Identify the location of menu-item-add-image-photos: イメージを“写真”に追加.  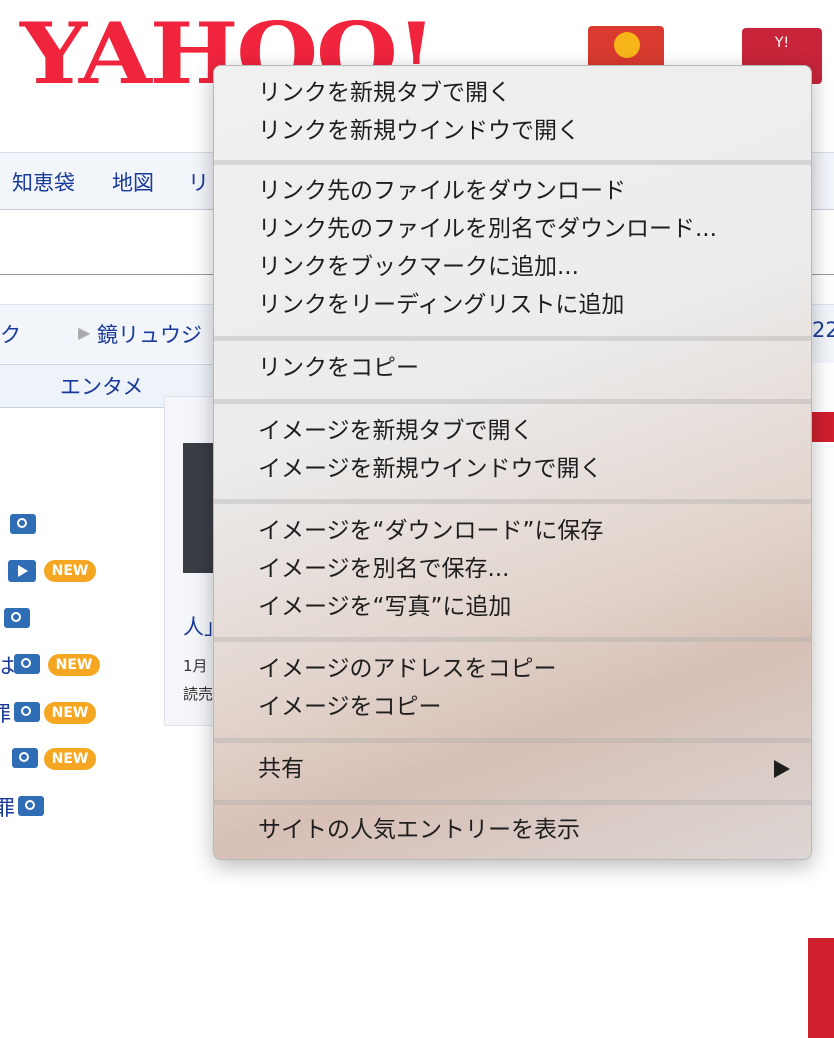
(518, 607).